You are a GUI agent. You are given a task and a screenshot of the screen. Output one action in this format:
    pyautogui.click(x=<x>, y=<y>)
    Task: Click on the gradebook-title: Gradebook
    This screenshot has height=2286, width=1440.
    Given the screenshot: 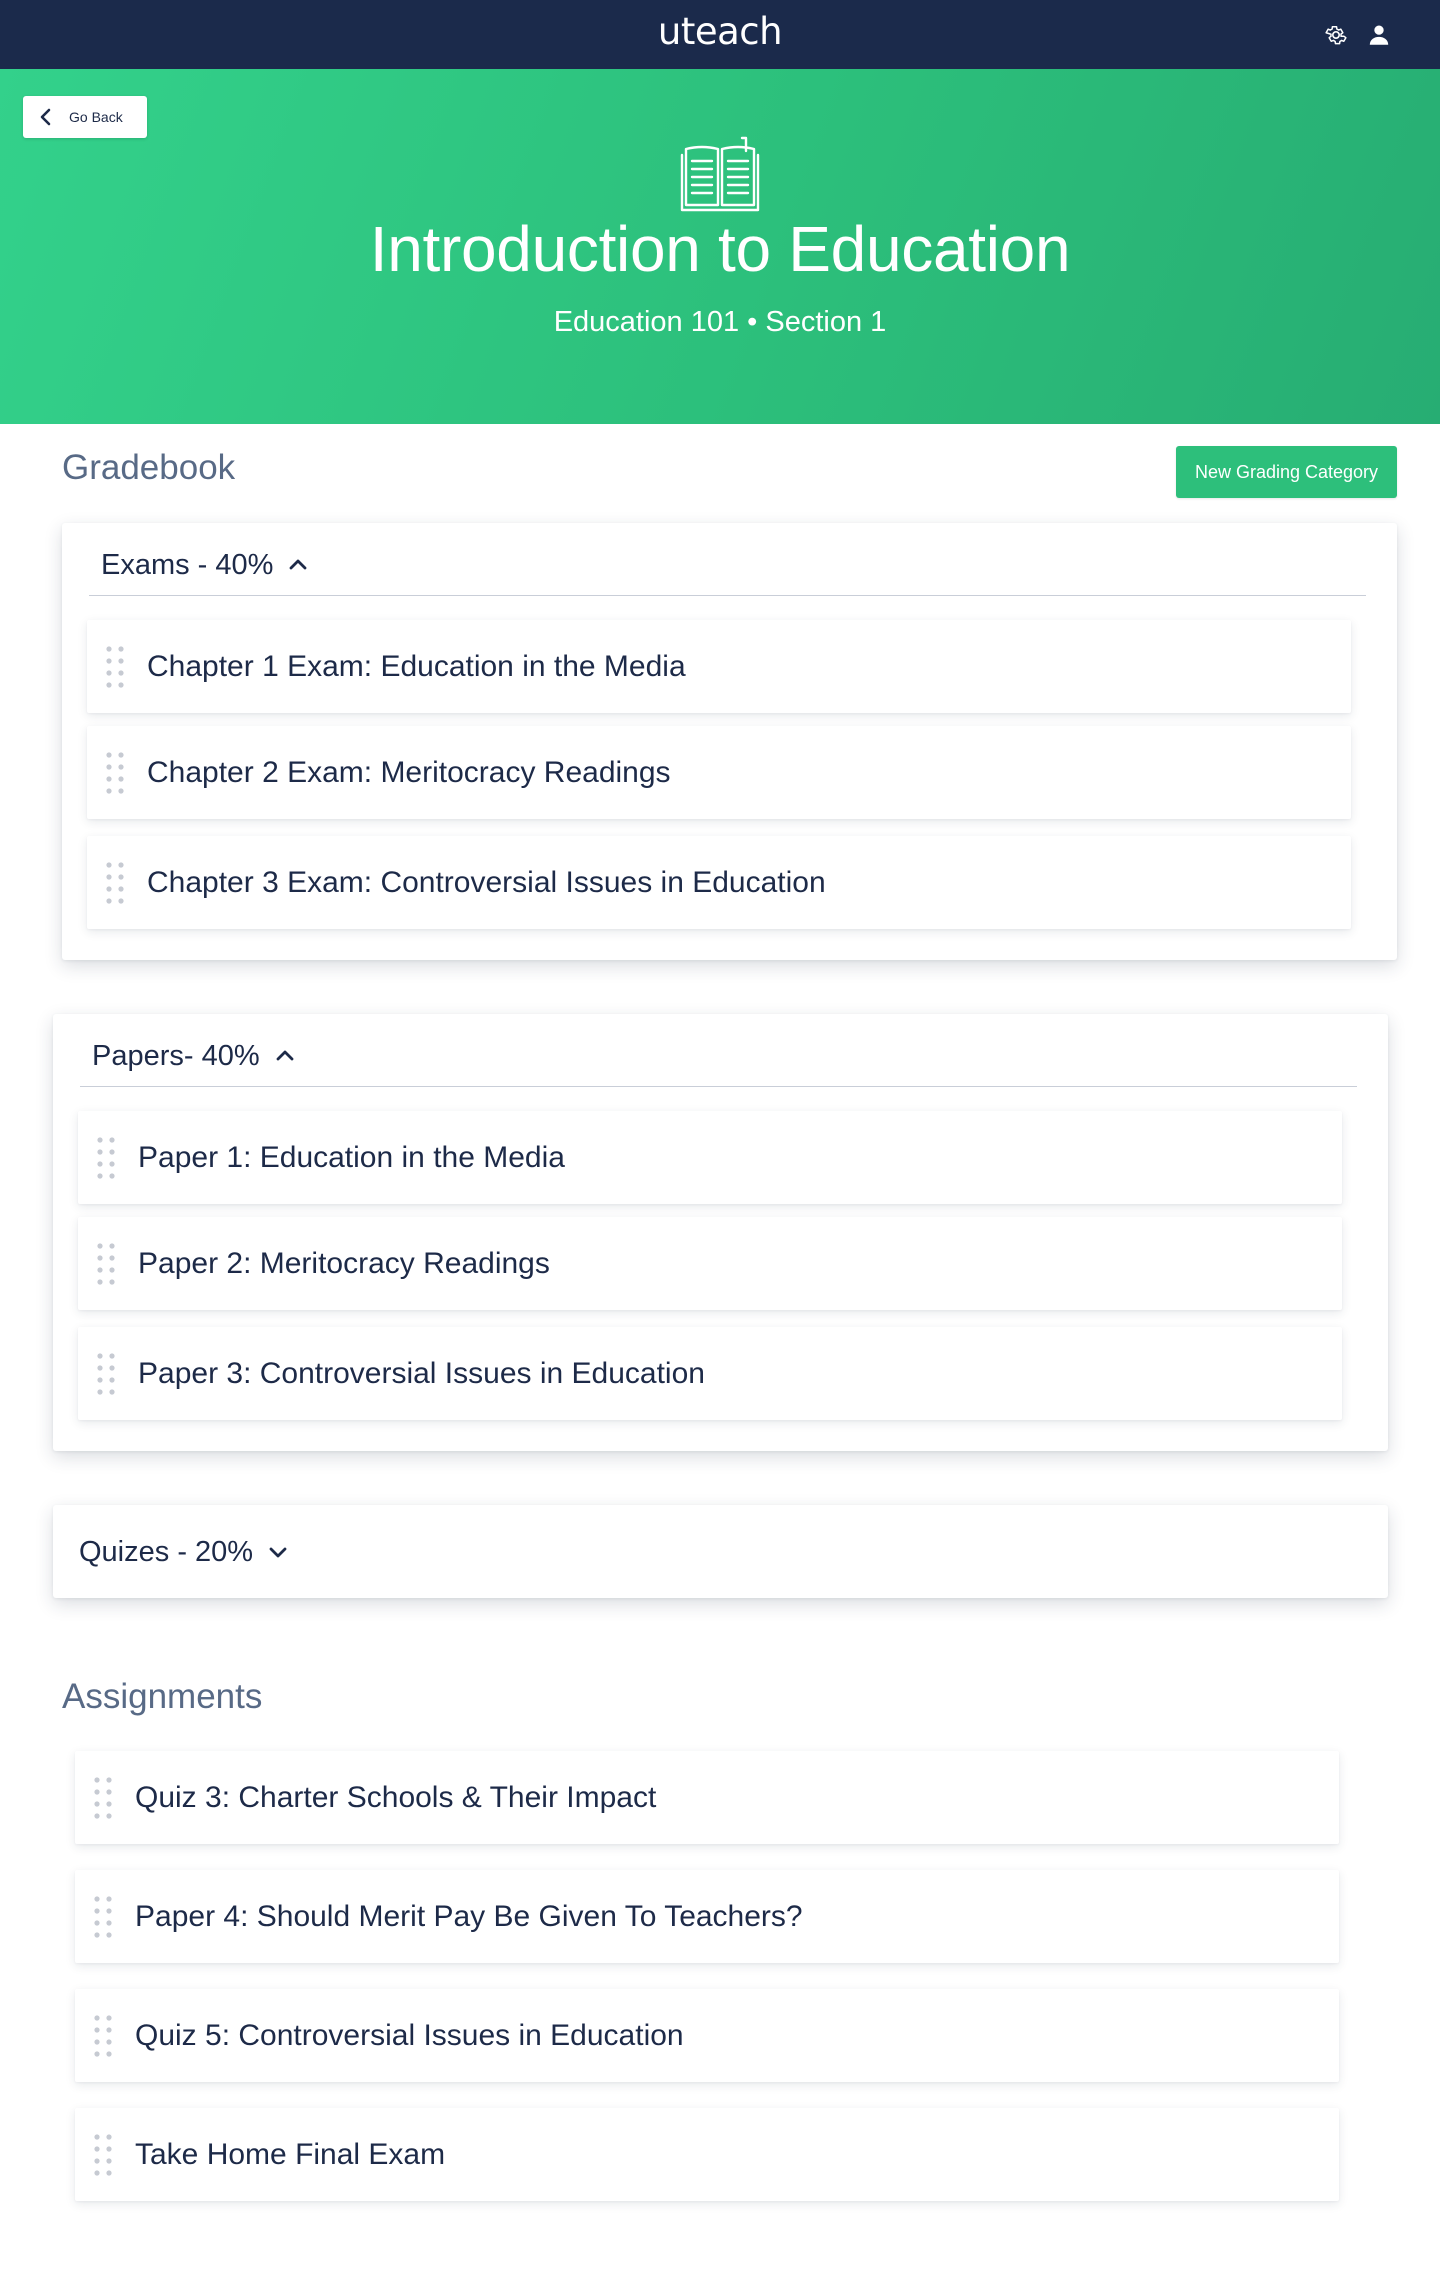 What is the action you would take?
    pyautogui.click(x=149, y=467)
    